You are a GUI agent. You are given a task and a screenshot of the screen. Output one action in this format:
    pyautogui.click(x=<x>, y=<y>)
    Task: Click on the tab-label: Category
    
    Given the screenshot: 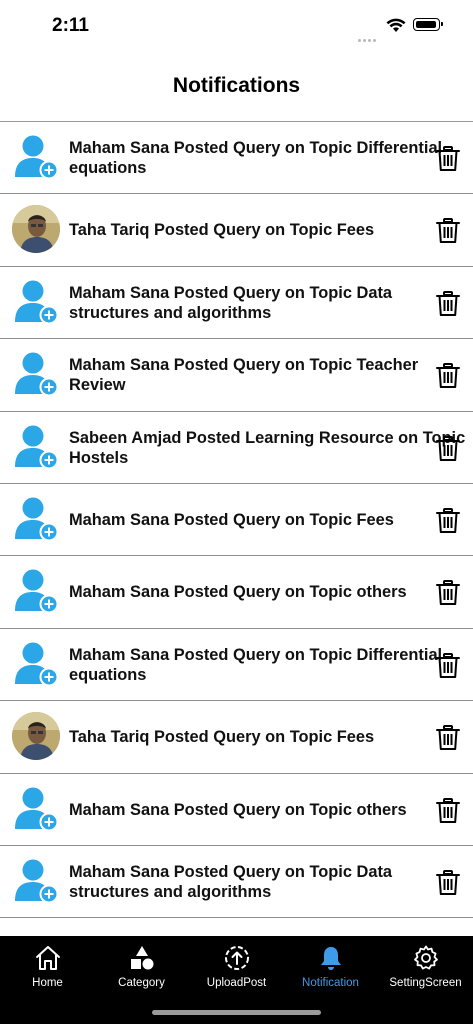 What is the action you would take?
    pyautogui.click(x=141, y=983)
    